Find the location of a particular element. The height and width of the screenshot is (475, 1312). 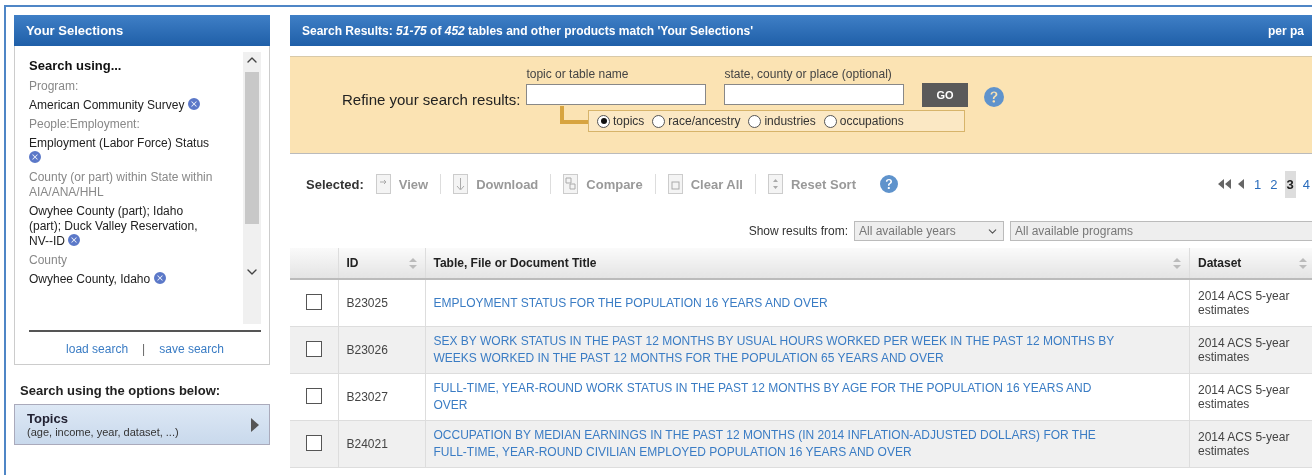

field-label: state, county or place (optional) is located at coordinates (808, 74).